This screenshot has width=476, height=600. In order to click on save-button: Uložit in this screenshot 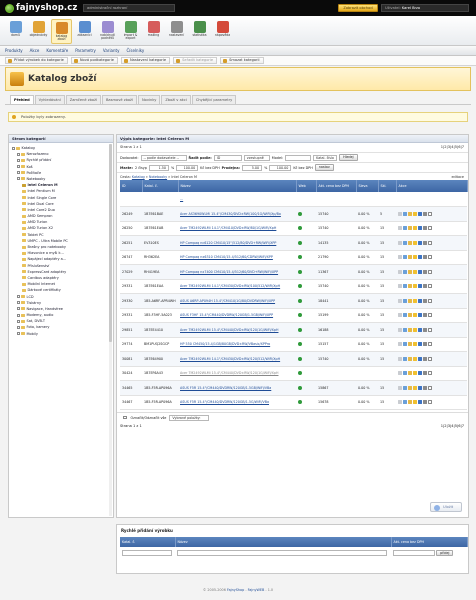, I will do `click(446, 507)`.